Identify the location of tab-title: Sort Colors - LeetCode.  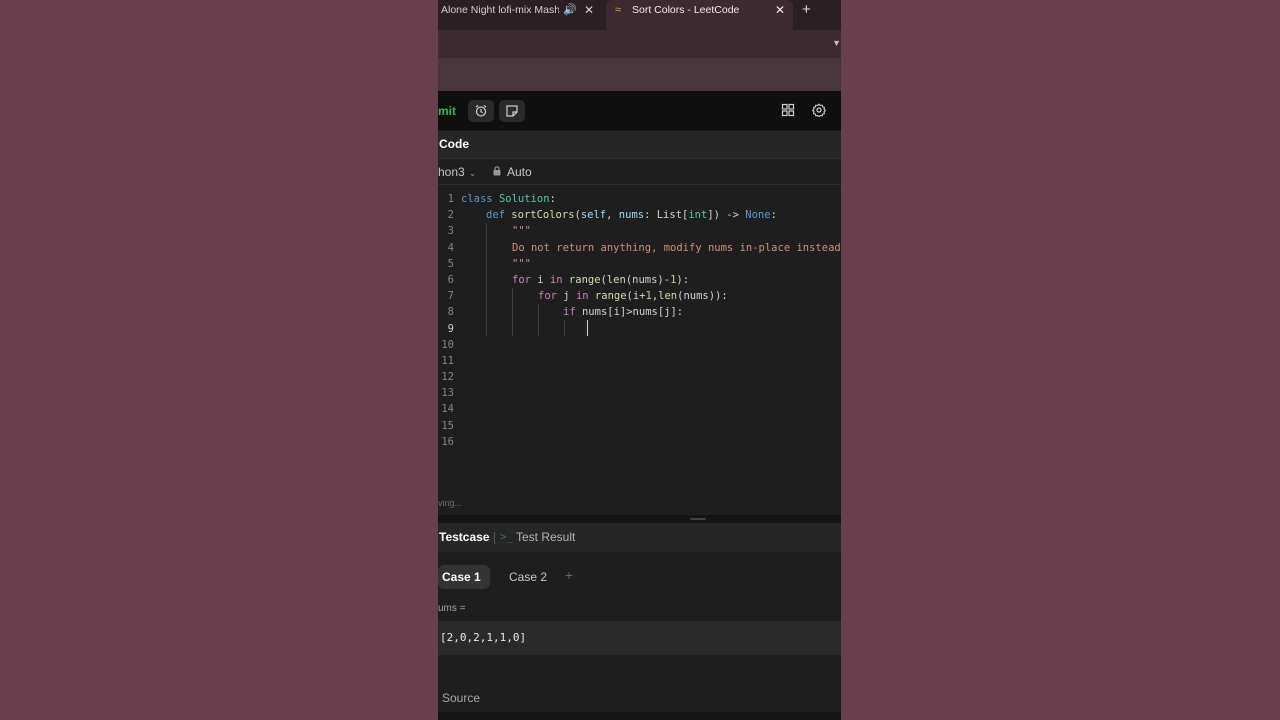
(686, 10).